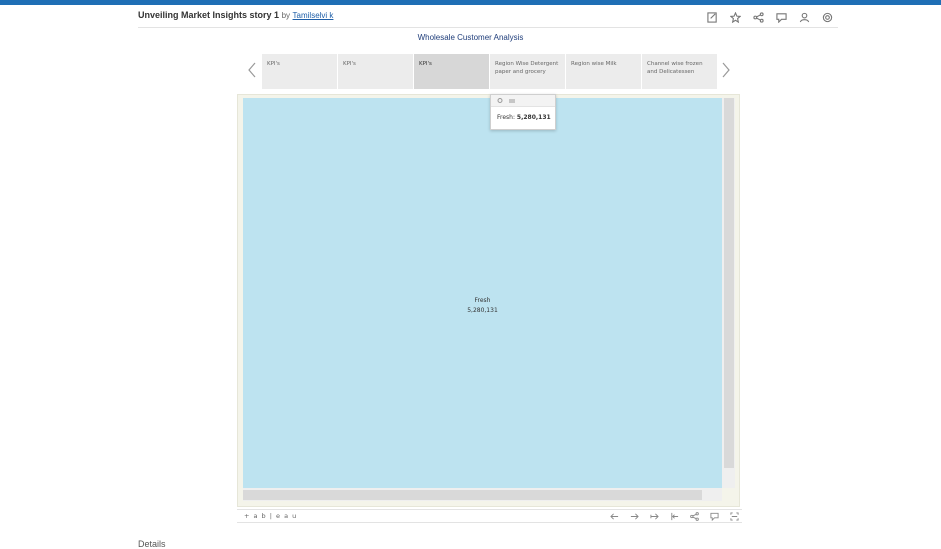 This screenshot has height=549, width=941. What do you see at coordinates (270, 516) in the screenshot?
I see `tableau-logo: + a b | e a u` at bounding box center [270, 516].